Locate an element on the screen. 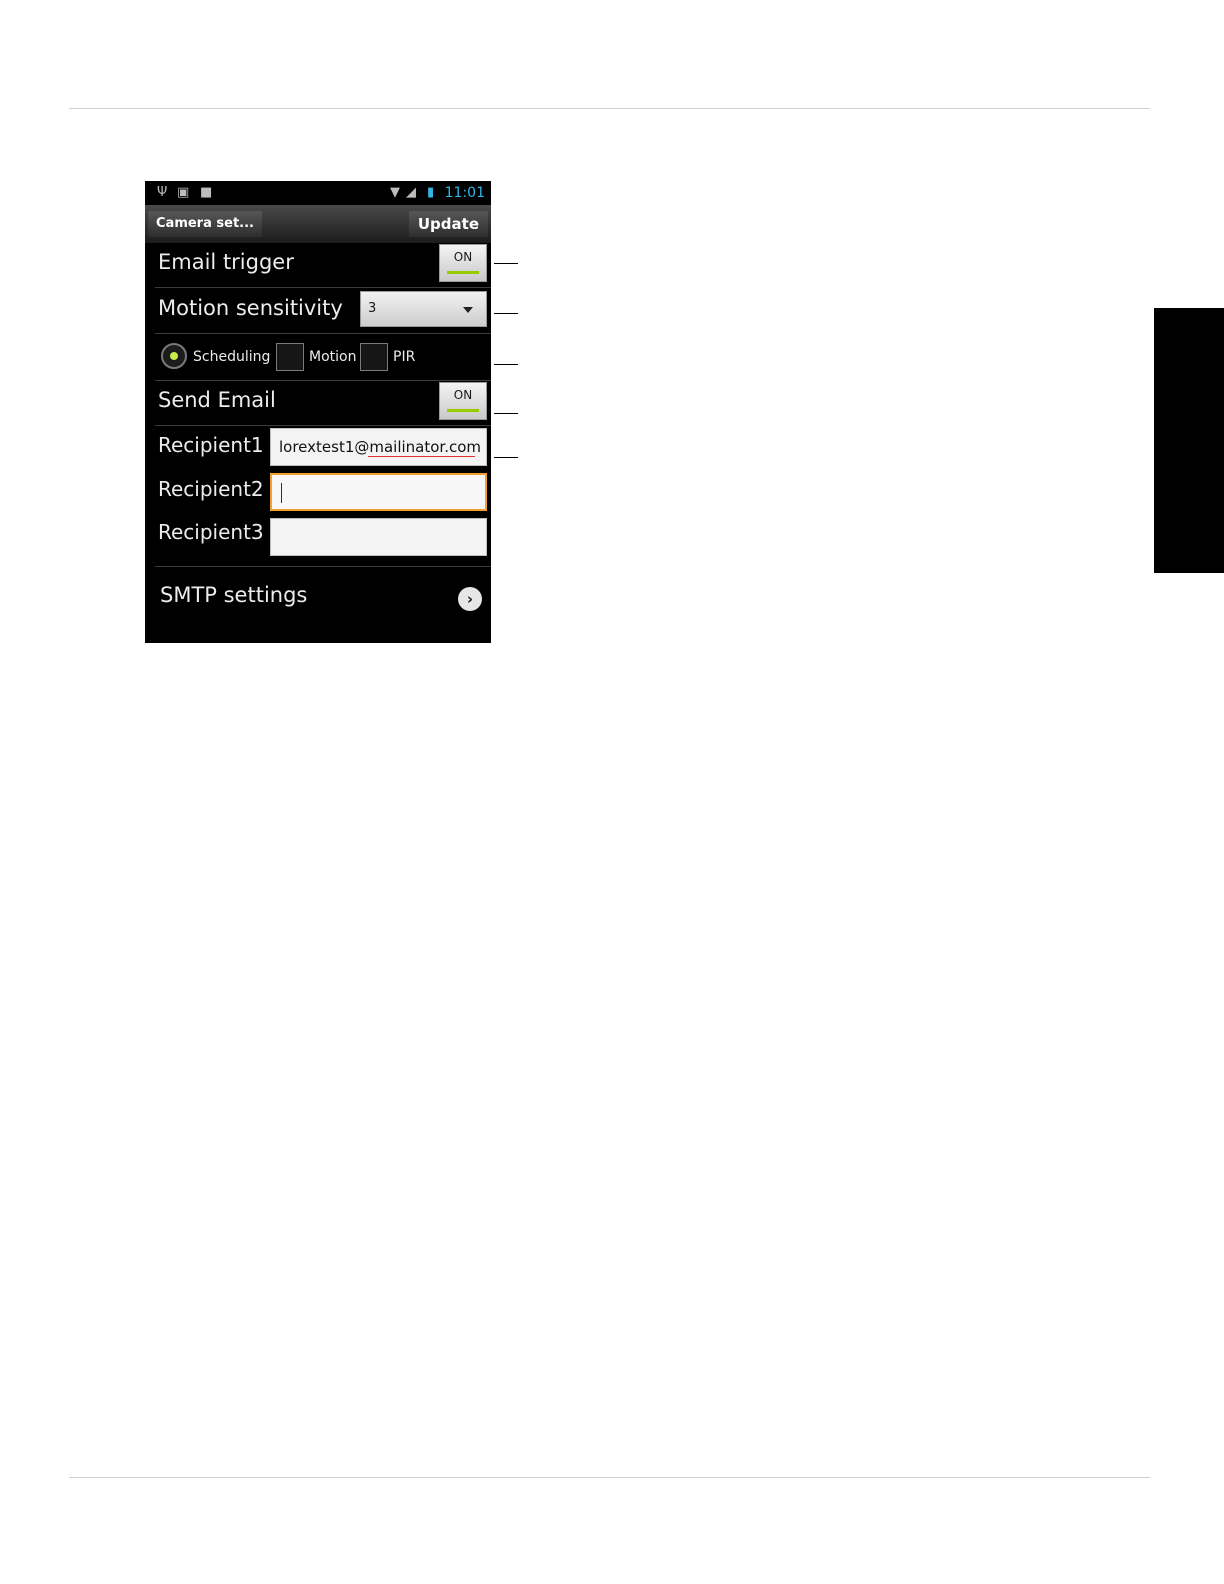 This screenshot has height=1584, width=1224. wifi-icon: ▼ is located at coordinates (395, 192).